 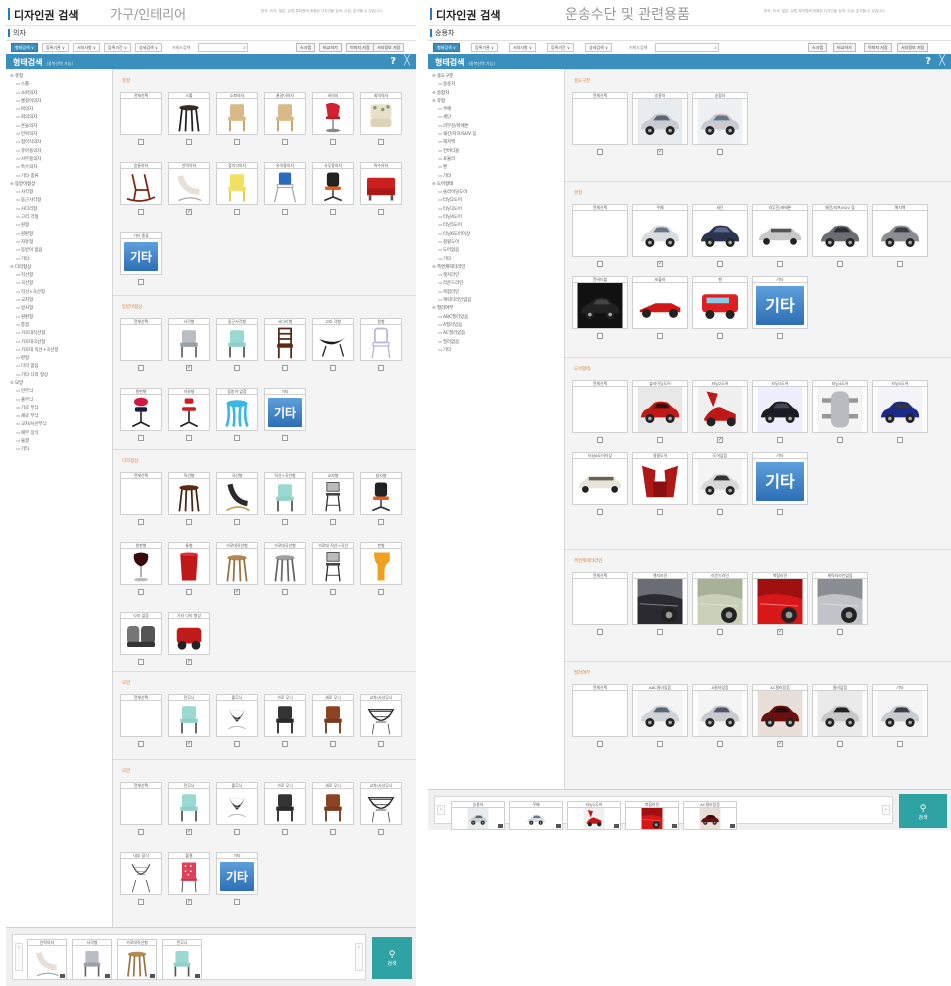 What do you see at coordinates (61, 251) in the screenshot?
I see `tree-item: ▭등받이 없음` at bounding box center [61, 251].